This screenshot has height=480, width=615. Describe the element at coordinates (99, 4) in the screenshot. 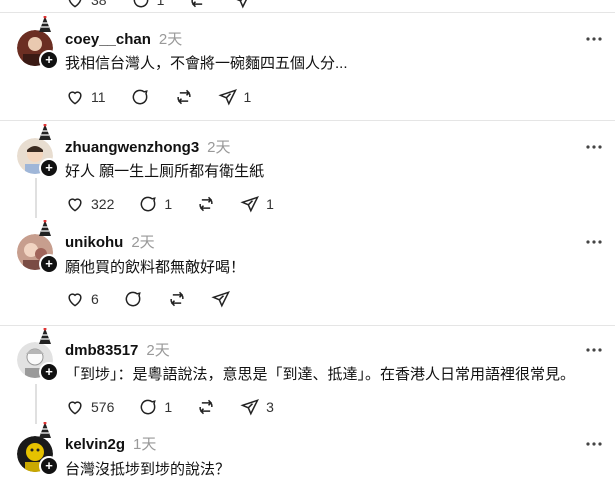

I see `like-count: 38` at that location.